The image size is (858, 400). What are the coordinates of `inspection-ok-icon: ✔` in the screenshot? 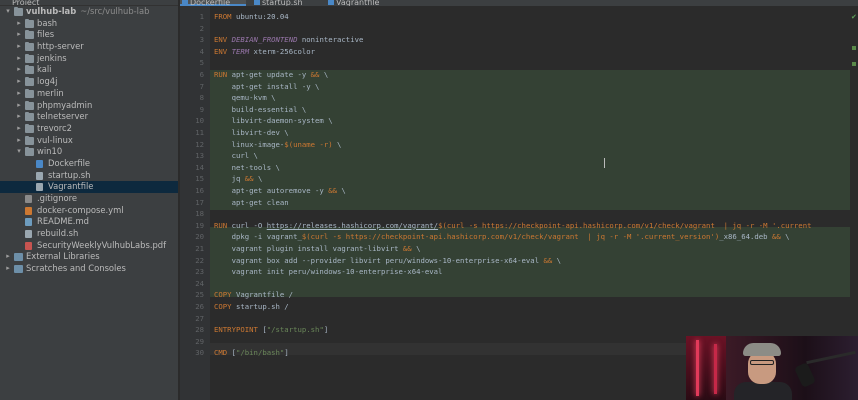 It's located at (854, 17).